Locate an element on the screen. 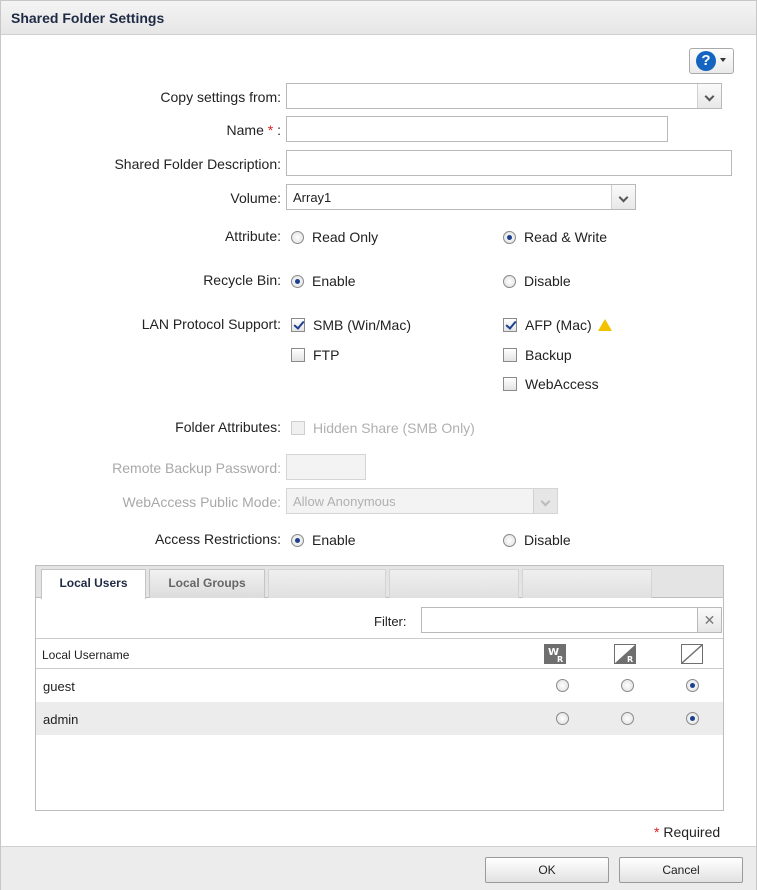 Image resolution: width=757 pixels, height=890 pixels. ftp-checkbox: FTP is located at coordinates (315, 355).